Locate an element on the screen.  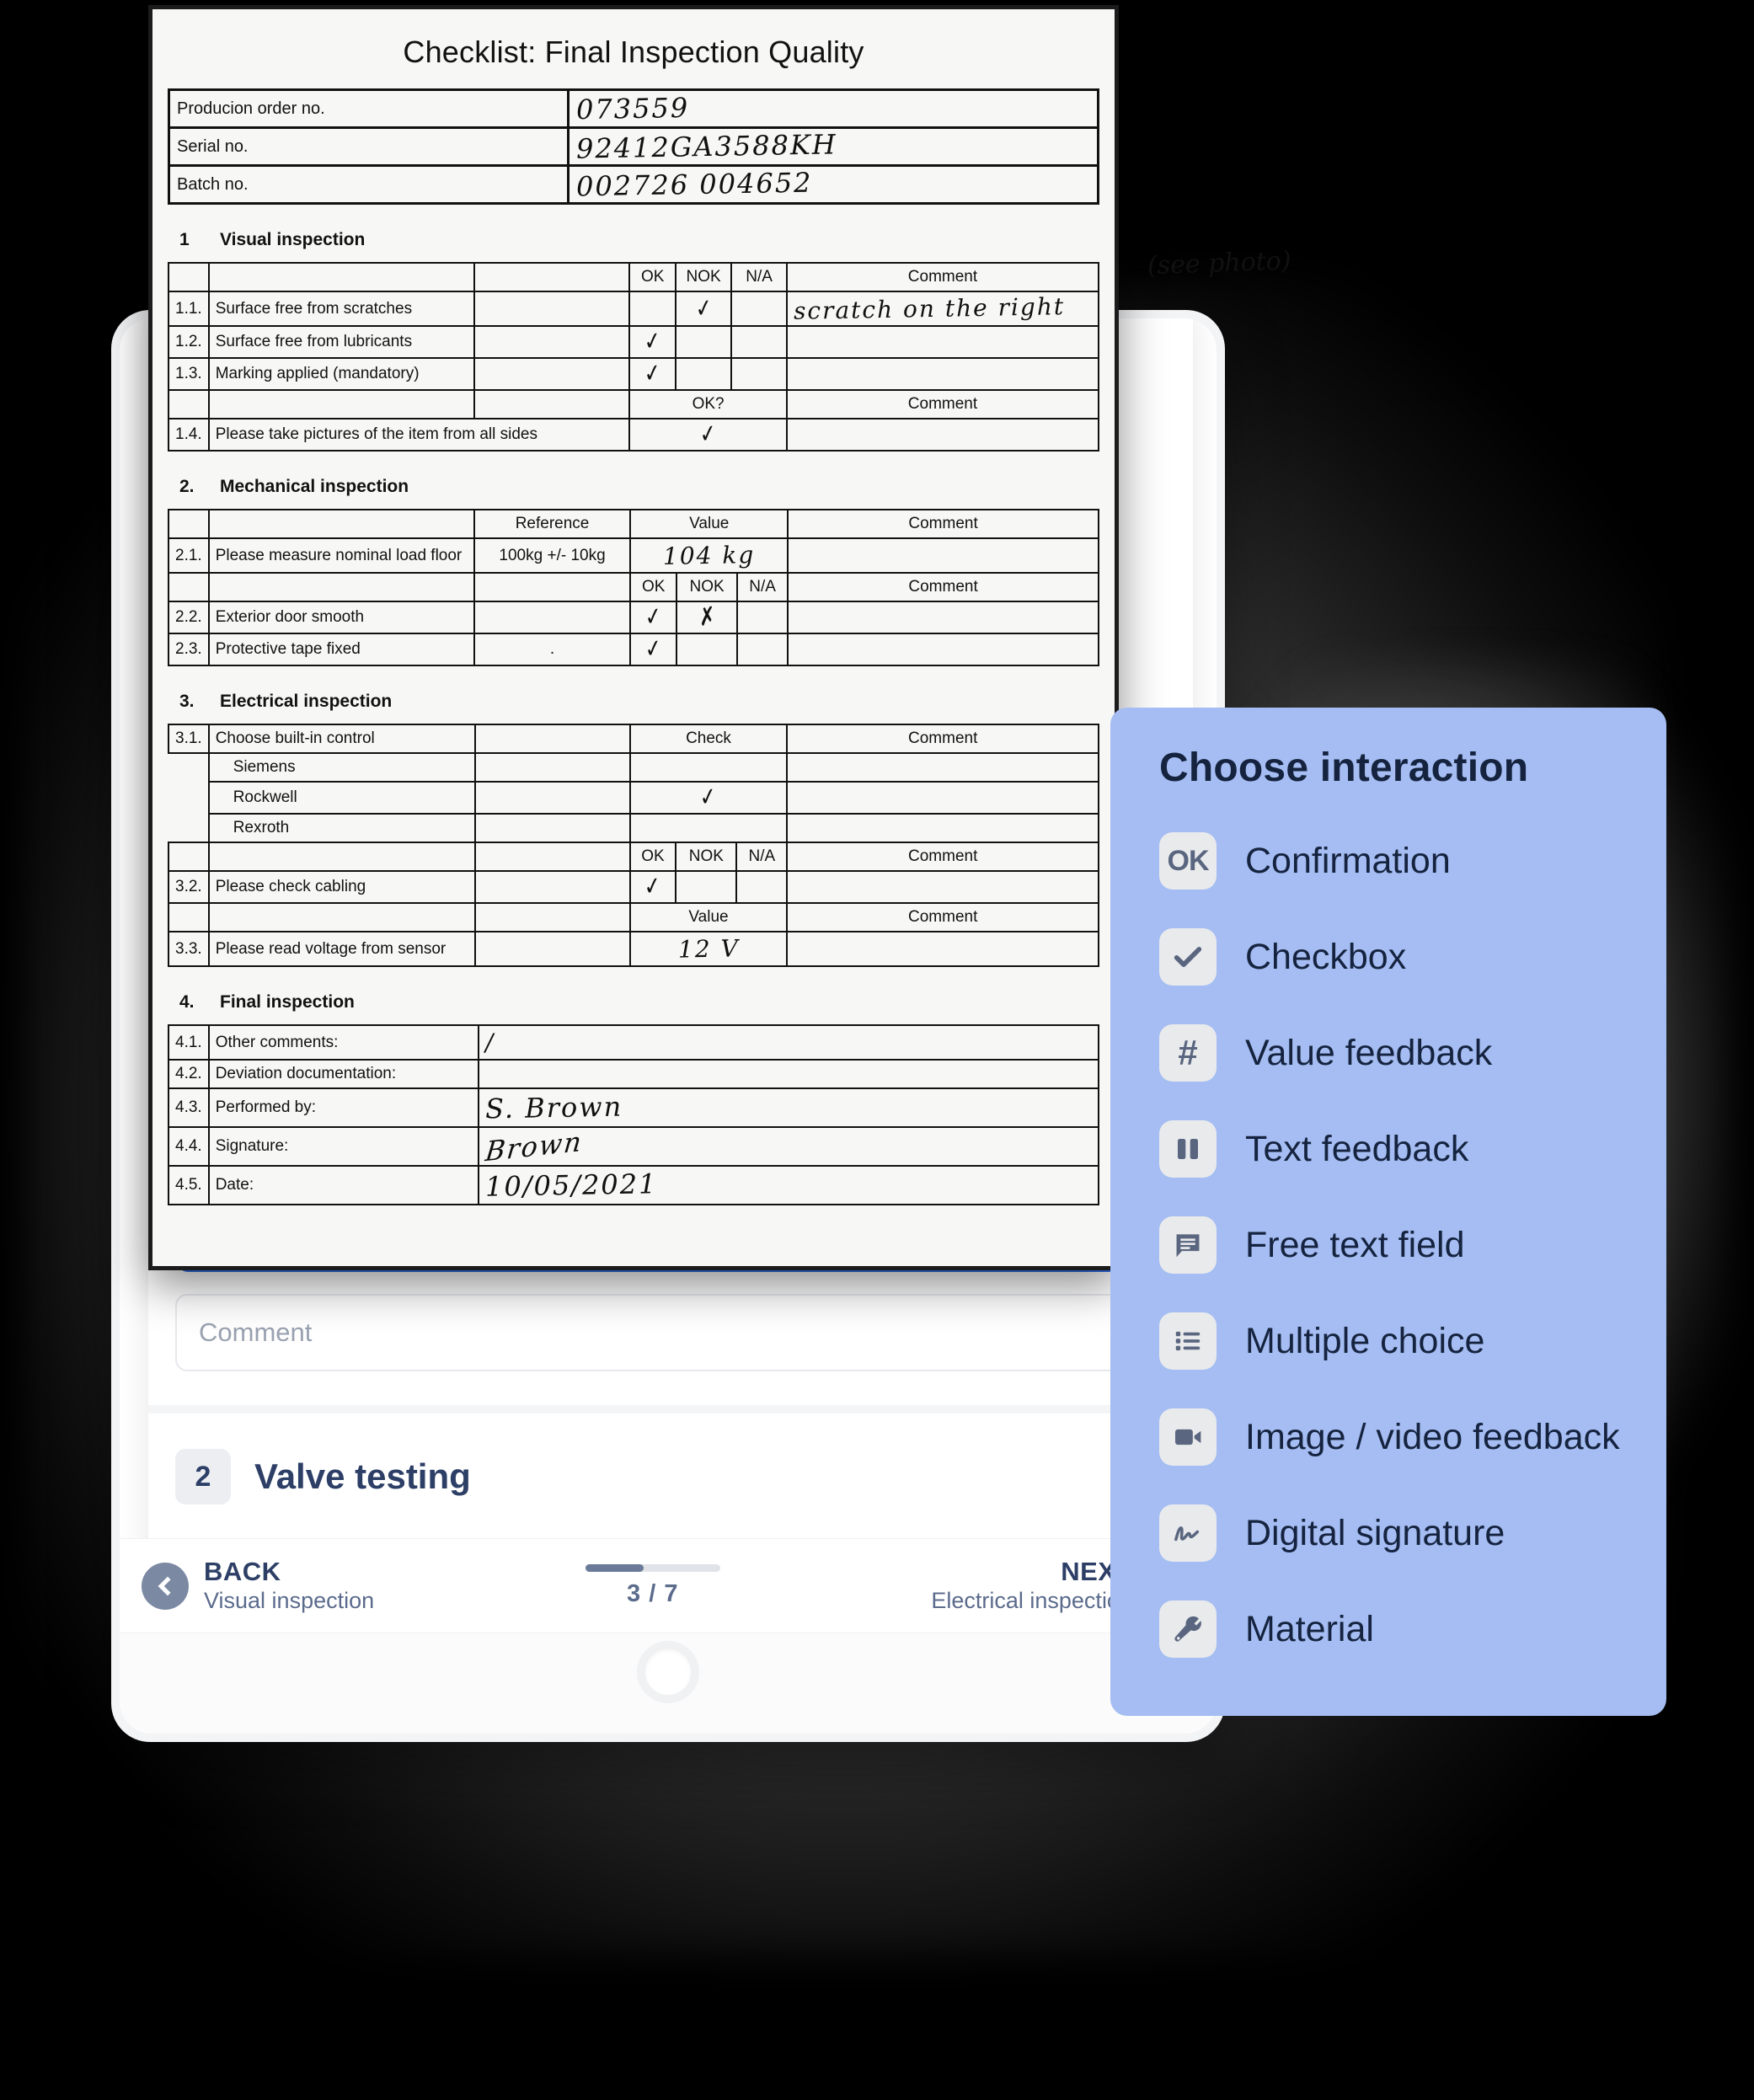
interaction-label: Free text field is located at coordinates (1355, 1244).